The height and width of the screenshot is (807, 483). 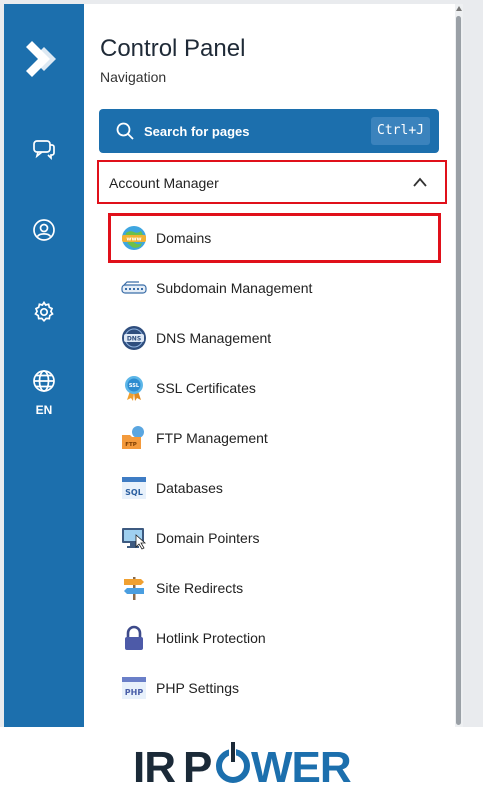 What do you see at coordinates (133, 77) in the screenshot?
I see `panel-subtitle: Navigation` at bounding box center [133, 77].